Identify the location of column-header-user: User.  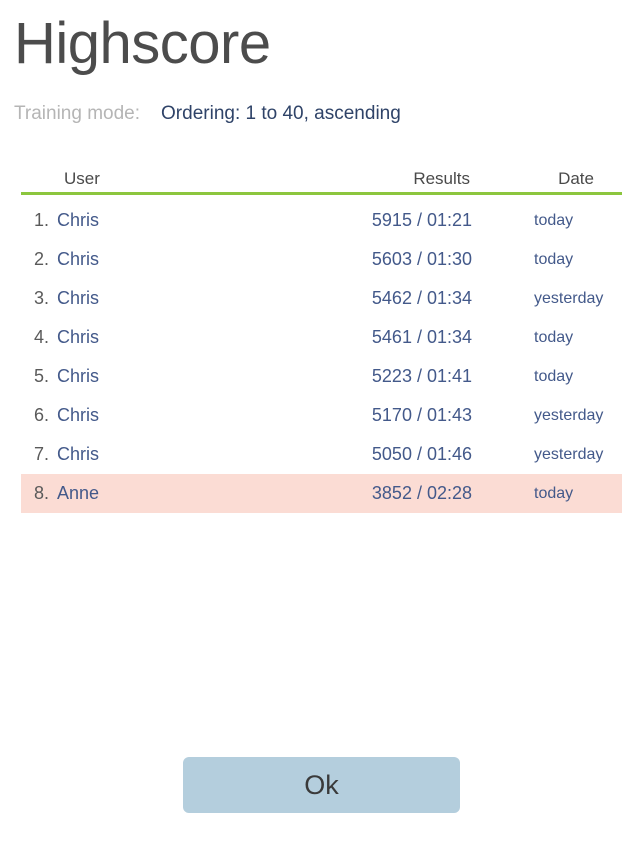
(82, 178).